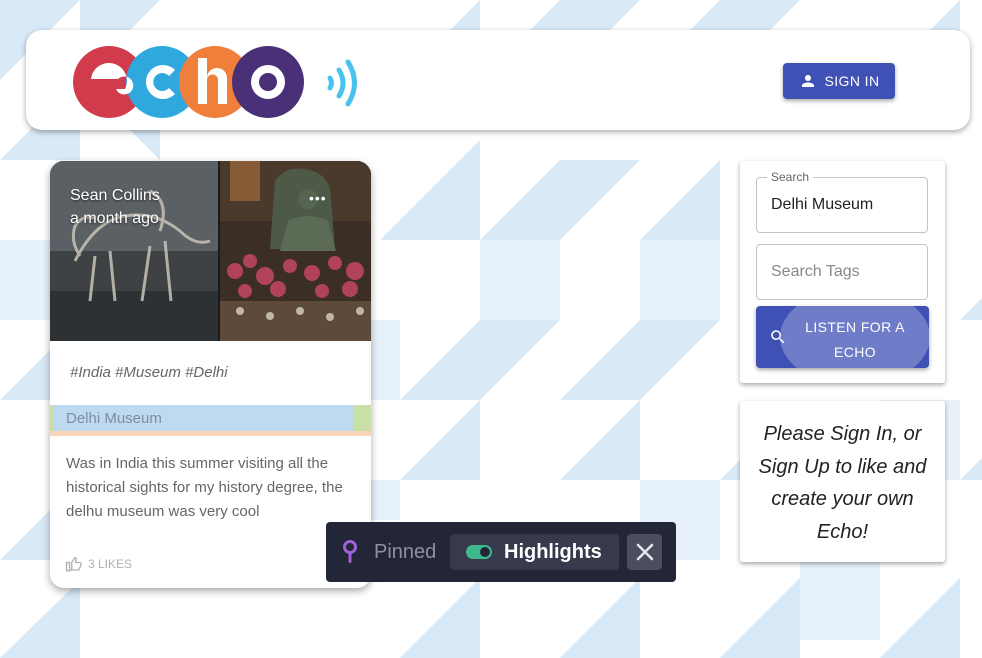 This screenshot has height=658, width=982. I want to click on listen-label: LISTEN FOR A ECHO, so click(855, 339).